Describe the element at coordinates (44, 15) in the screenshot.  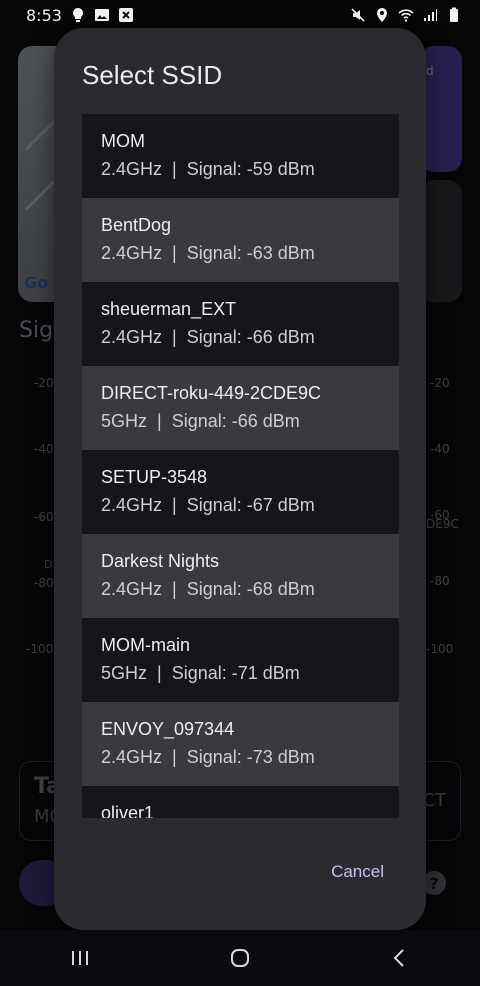
I see `clock: 8:53` at that location.